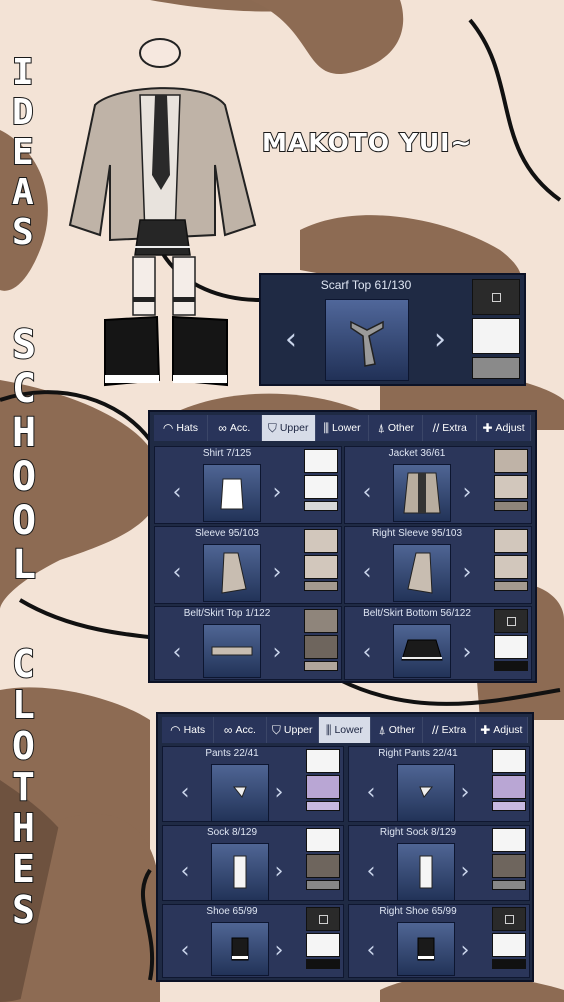 The width and height of the screenshot is (564, 1002). What do you see at coordinates (23, 112) in the screenshot?
I see `letter: D` at bounding box center [23, 112].